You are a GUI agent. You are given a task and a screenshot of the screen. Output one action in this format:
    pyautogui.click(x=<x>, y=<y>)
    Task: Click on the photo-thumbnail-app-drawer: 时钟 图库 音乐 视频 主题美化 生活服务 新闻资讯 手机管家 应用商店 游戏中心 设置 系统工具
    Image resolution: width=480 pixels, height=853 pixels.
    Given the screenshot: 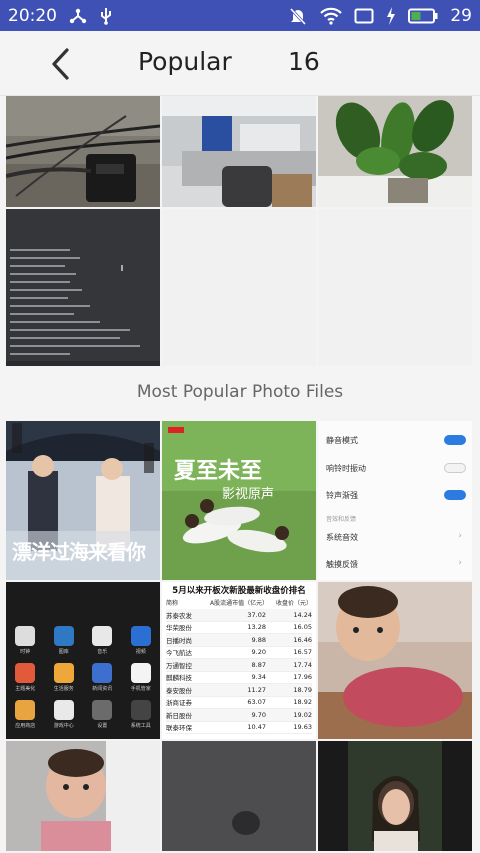 What is the action you would take?
    pyautogui.click(x=83, y=660)
    